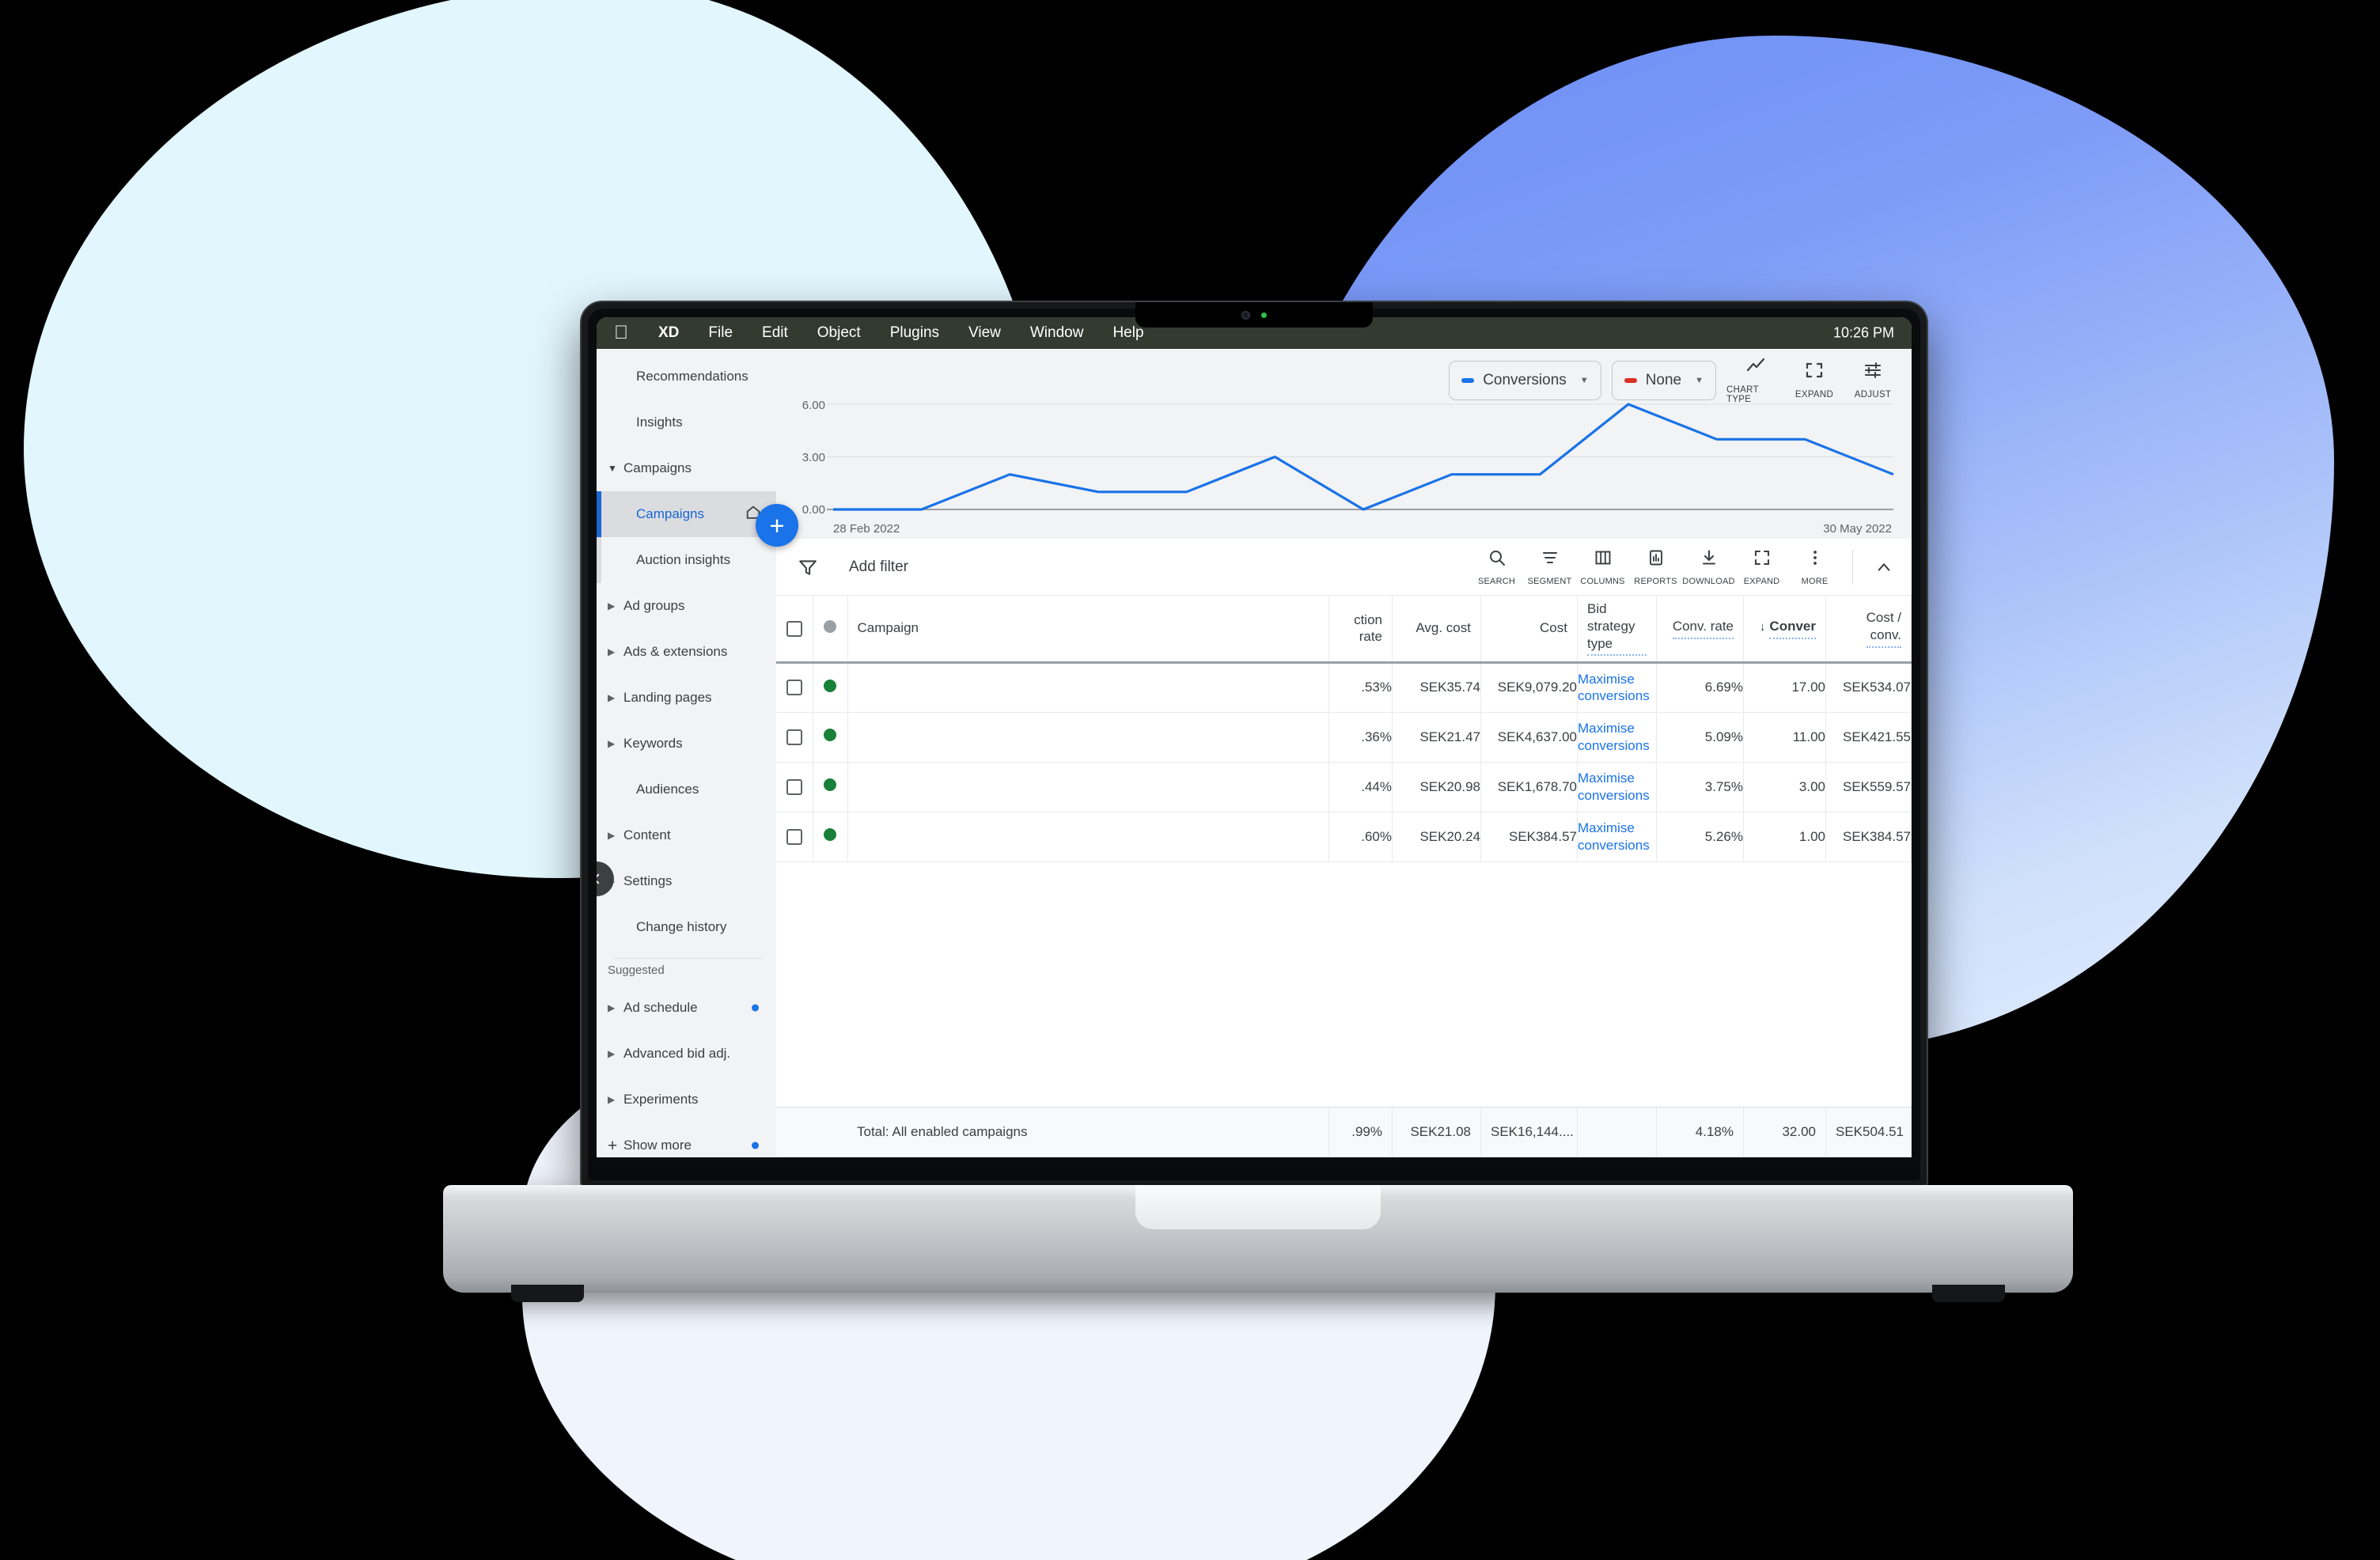  I want to click on sidebar-item-ads-extensions: ▶ Ads & extensions, so click(686, 652).